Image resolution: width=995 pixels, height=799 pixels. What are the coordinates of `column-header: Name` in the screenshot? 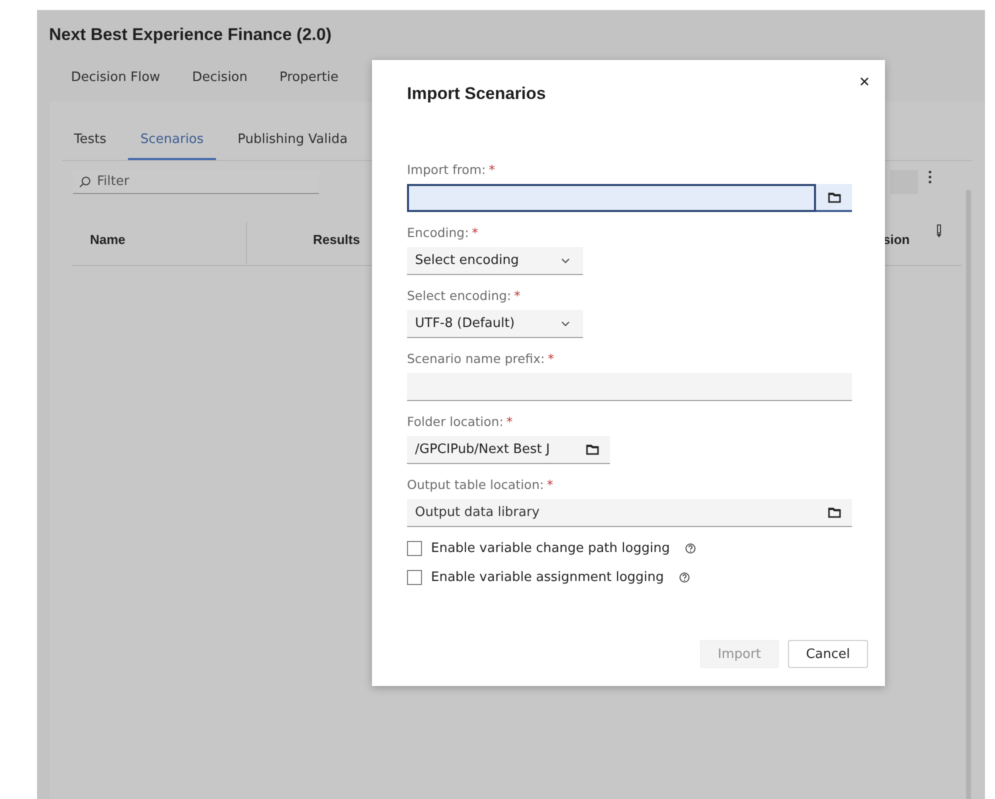 It's located at (108, 239).